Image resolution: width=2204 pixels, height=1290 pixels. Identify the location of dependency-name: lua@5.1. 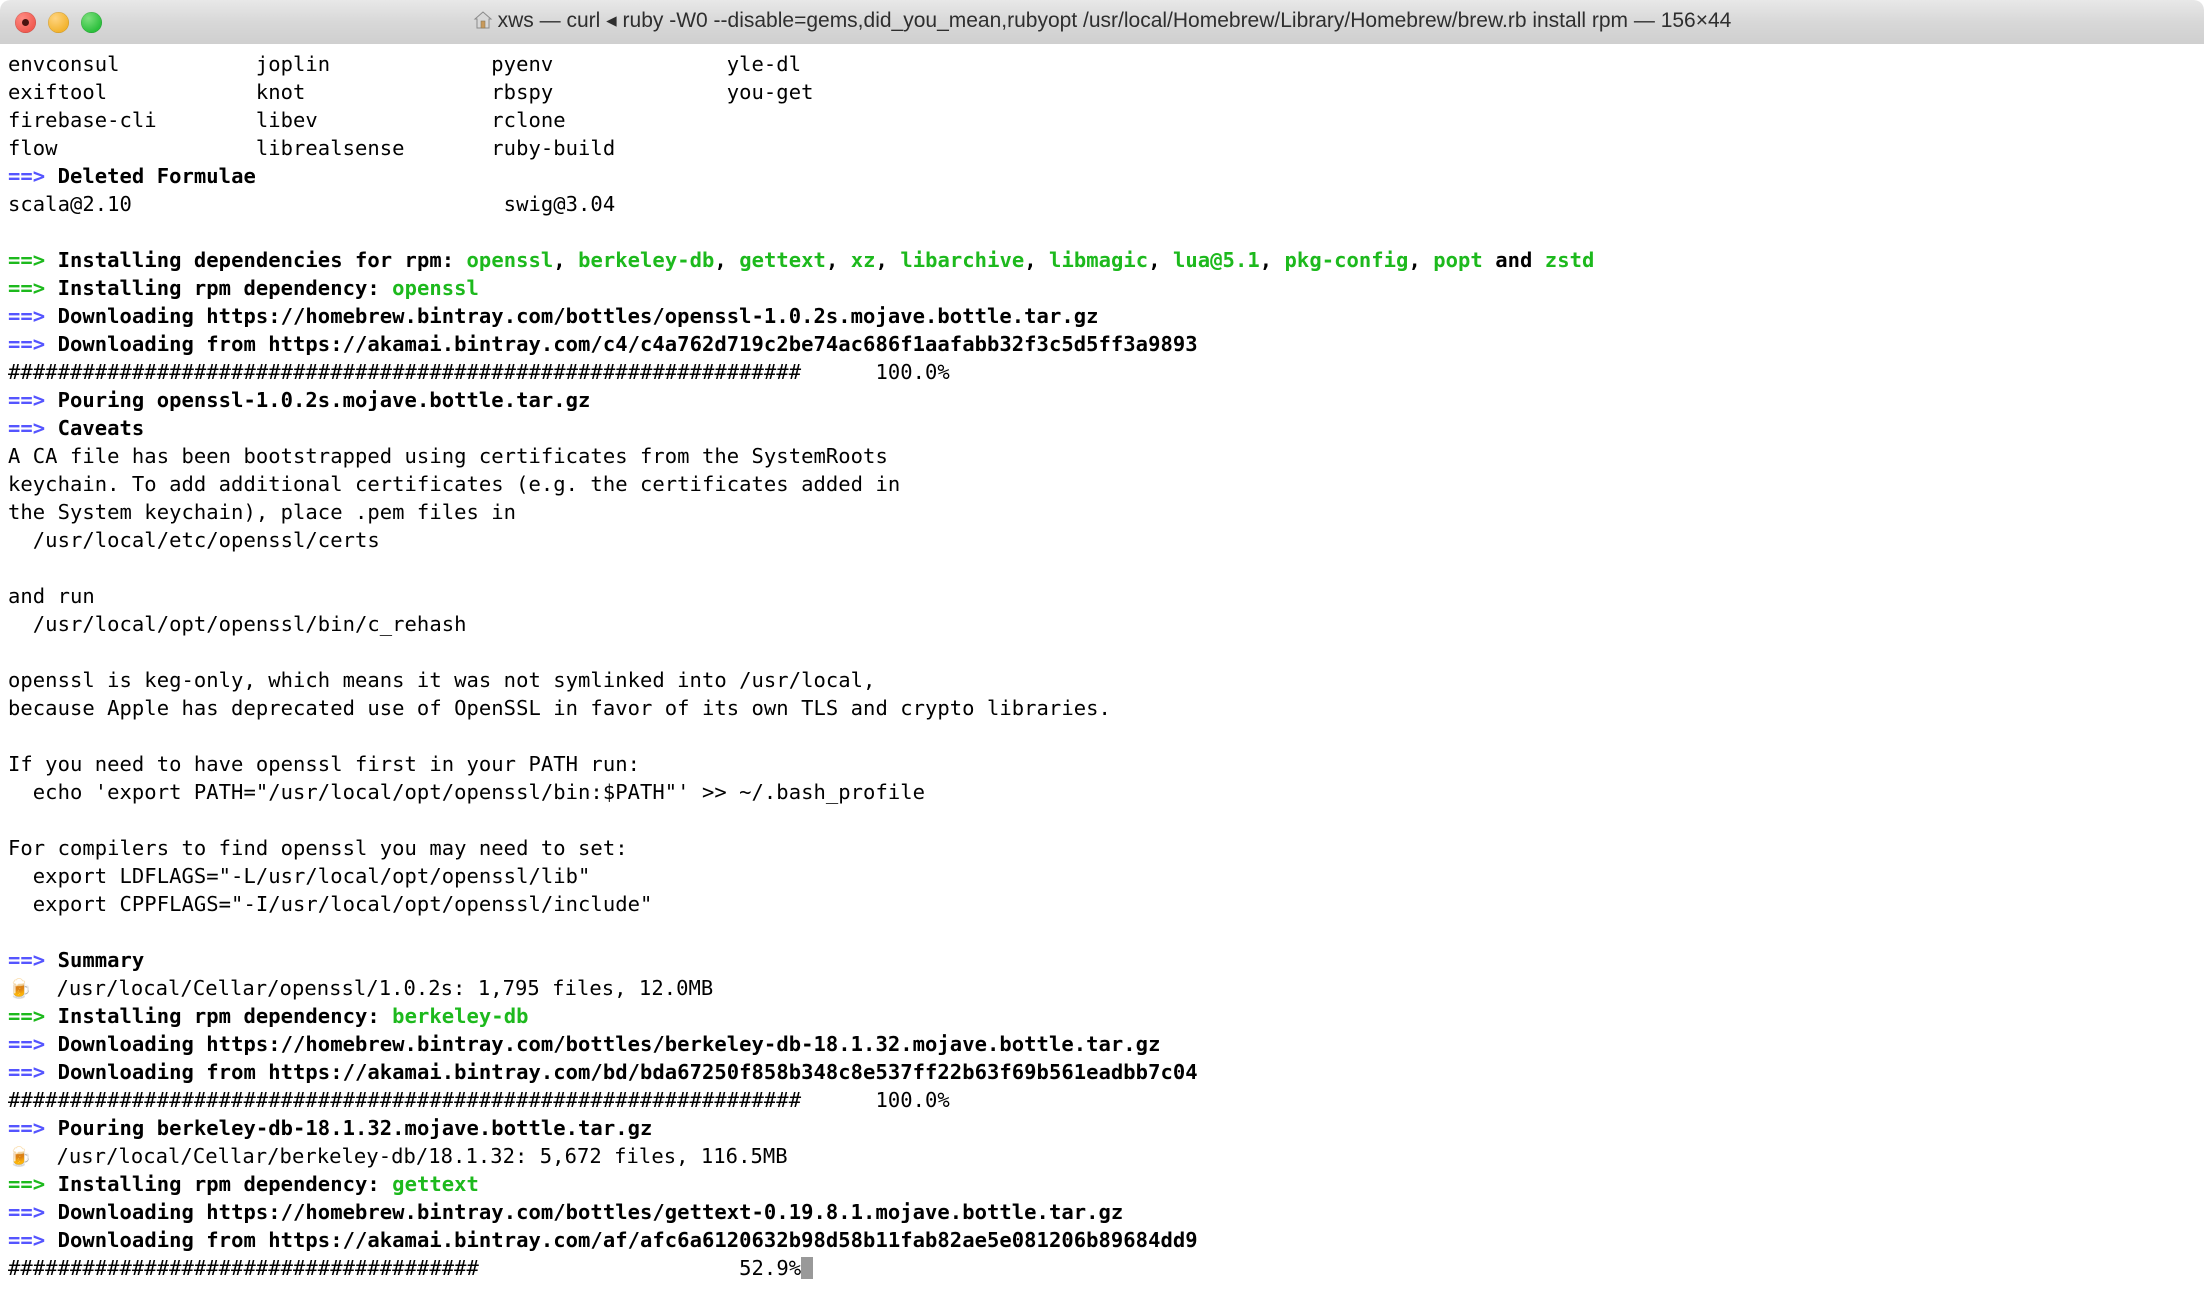
(1216, 260).